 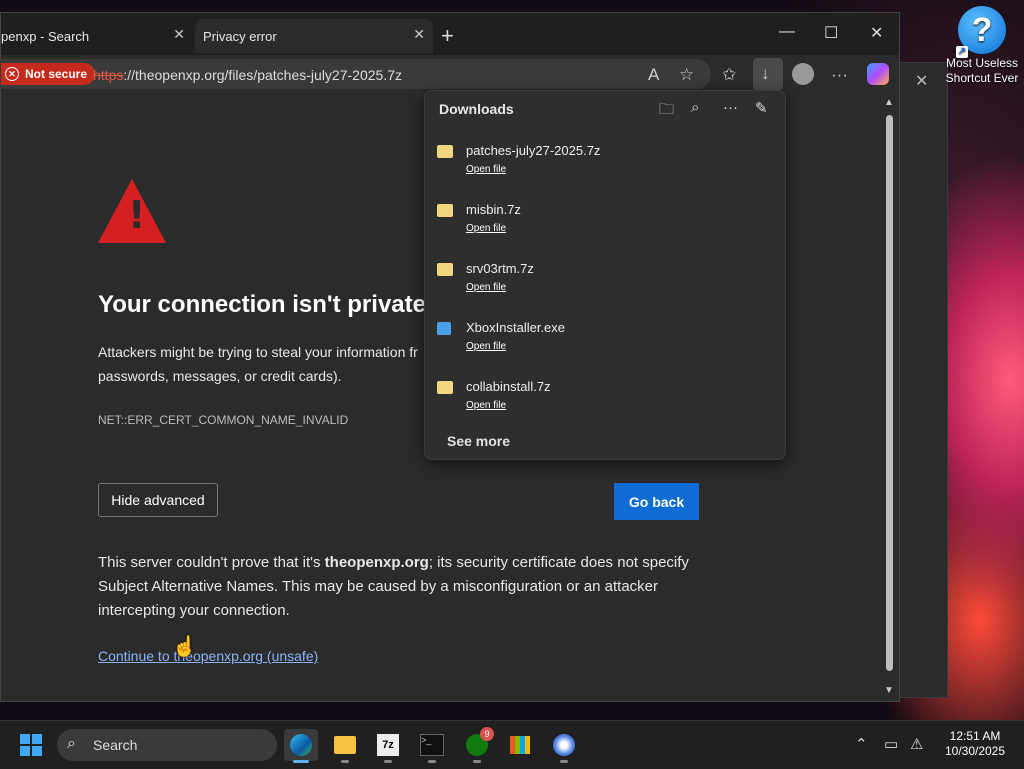 I want to click on clock-time: 12:51 AM, so click(x=975, y=736).